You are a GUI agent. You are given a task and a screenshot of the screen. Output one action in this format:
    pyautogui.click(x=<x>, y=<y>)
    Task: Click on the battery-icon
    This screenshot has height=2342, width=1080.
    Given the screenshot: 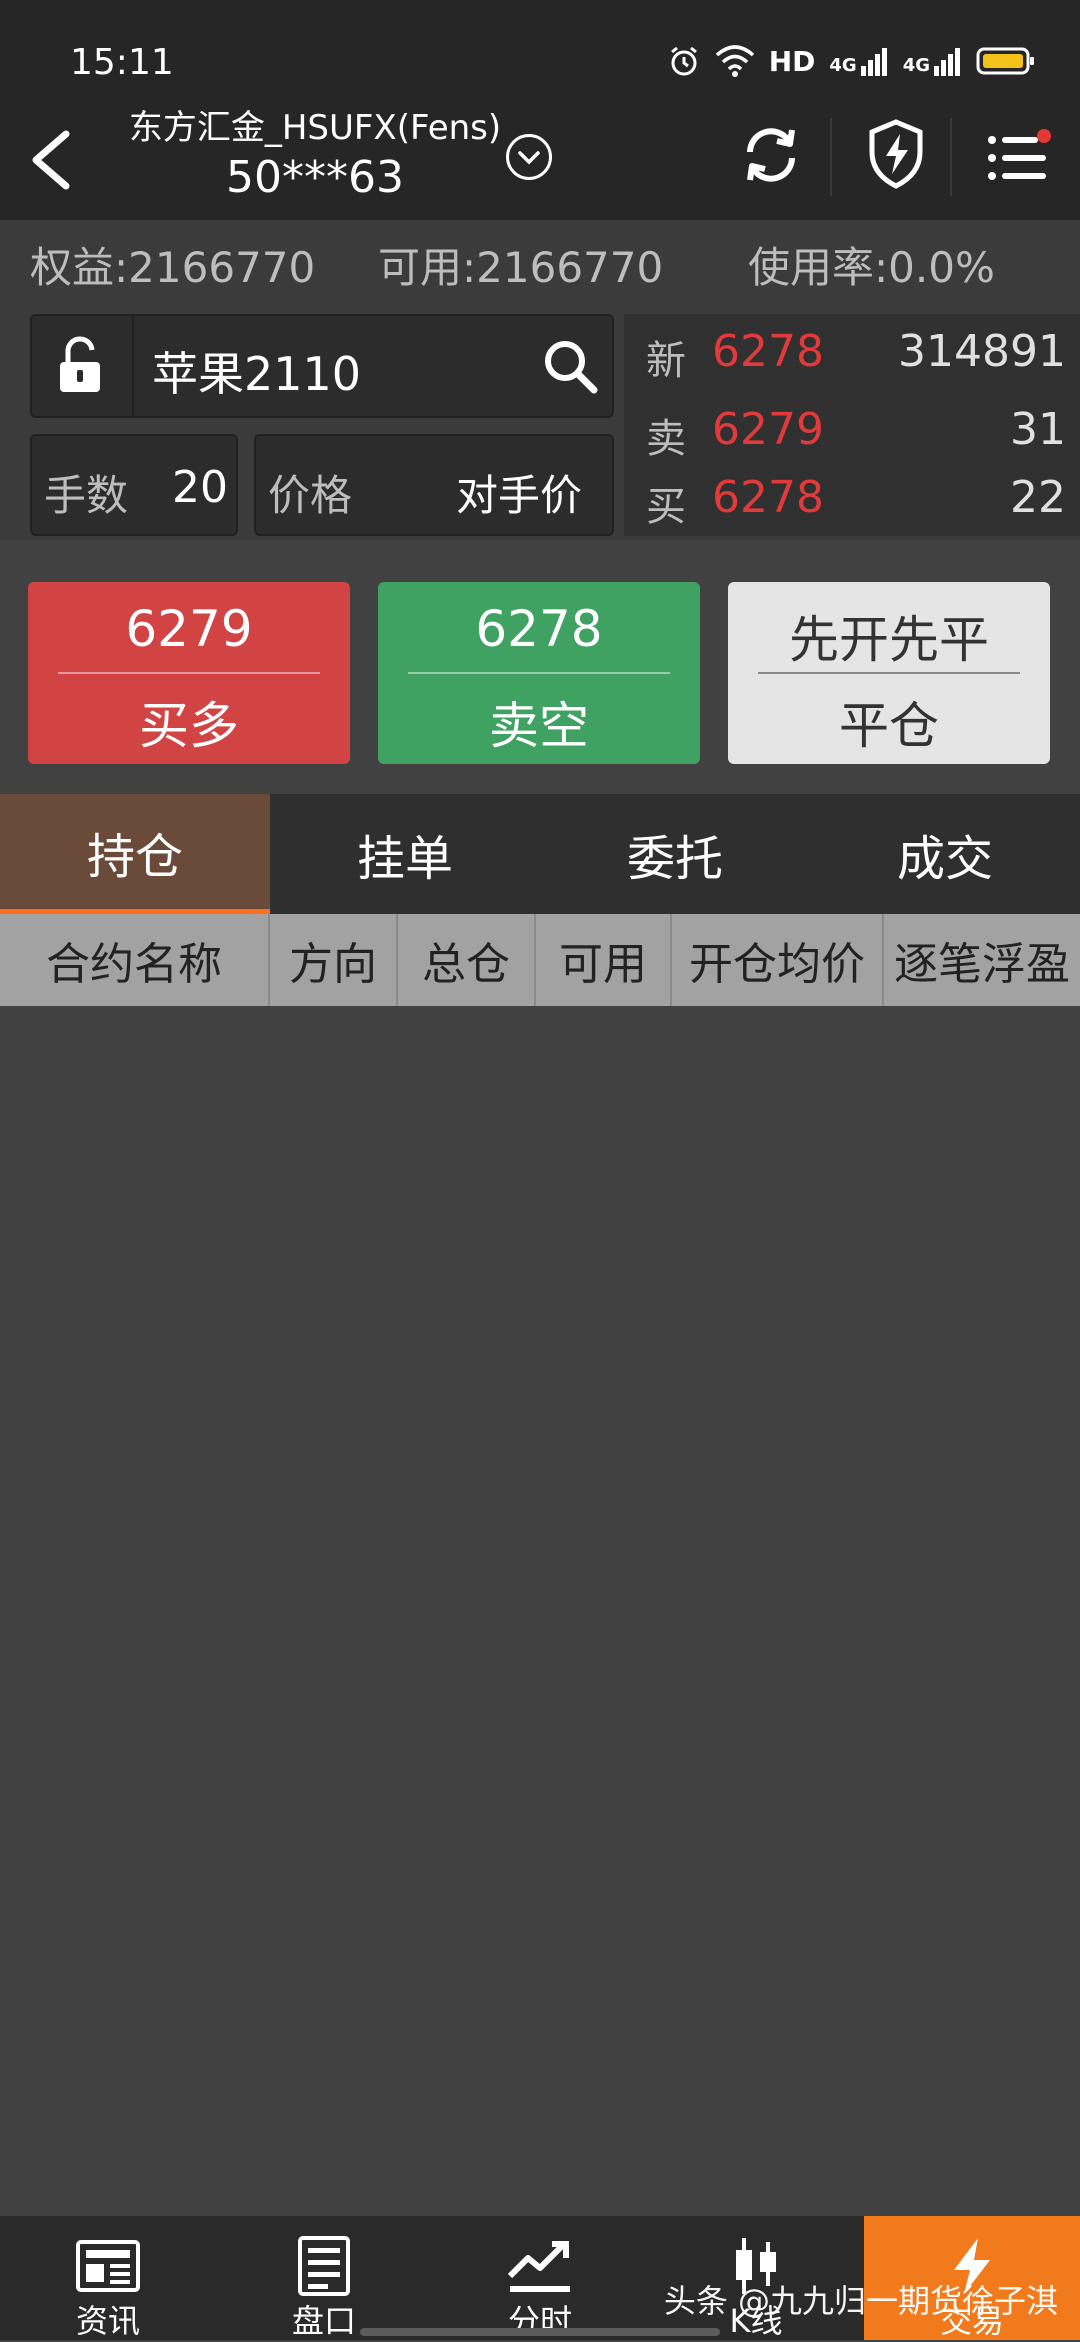 What is the action you would take?
    pyautogui.click(x=1005, y=61)
    